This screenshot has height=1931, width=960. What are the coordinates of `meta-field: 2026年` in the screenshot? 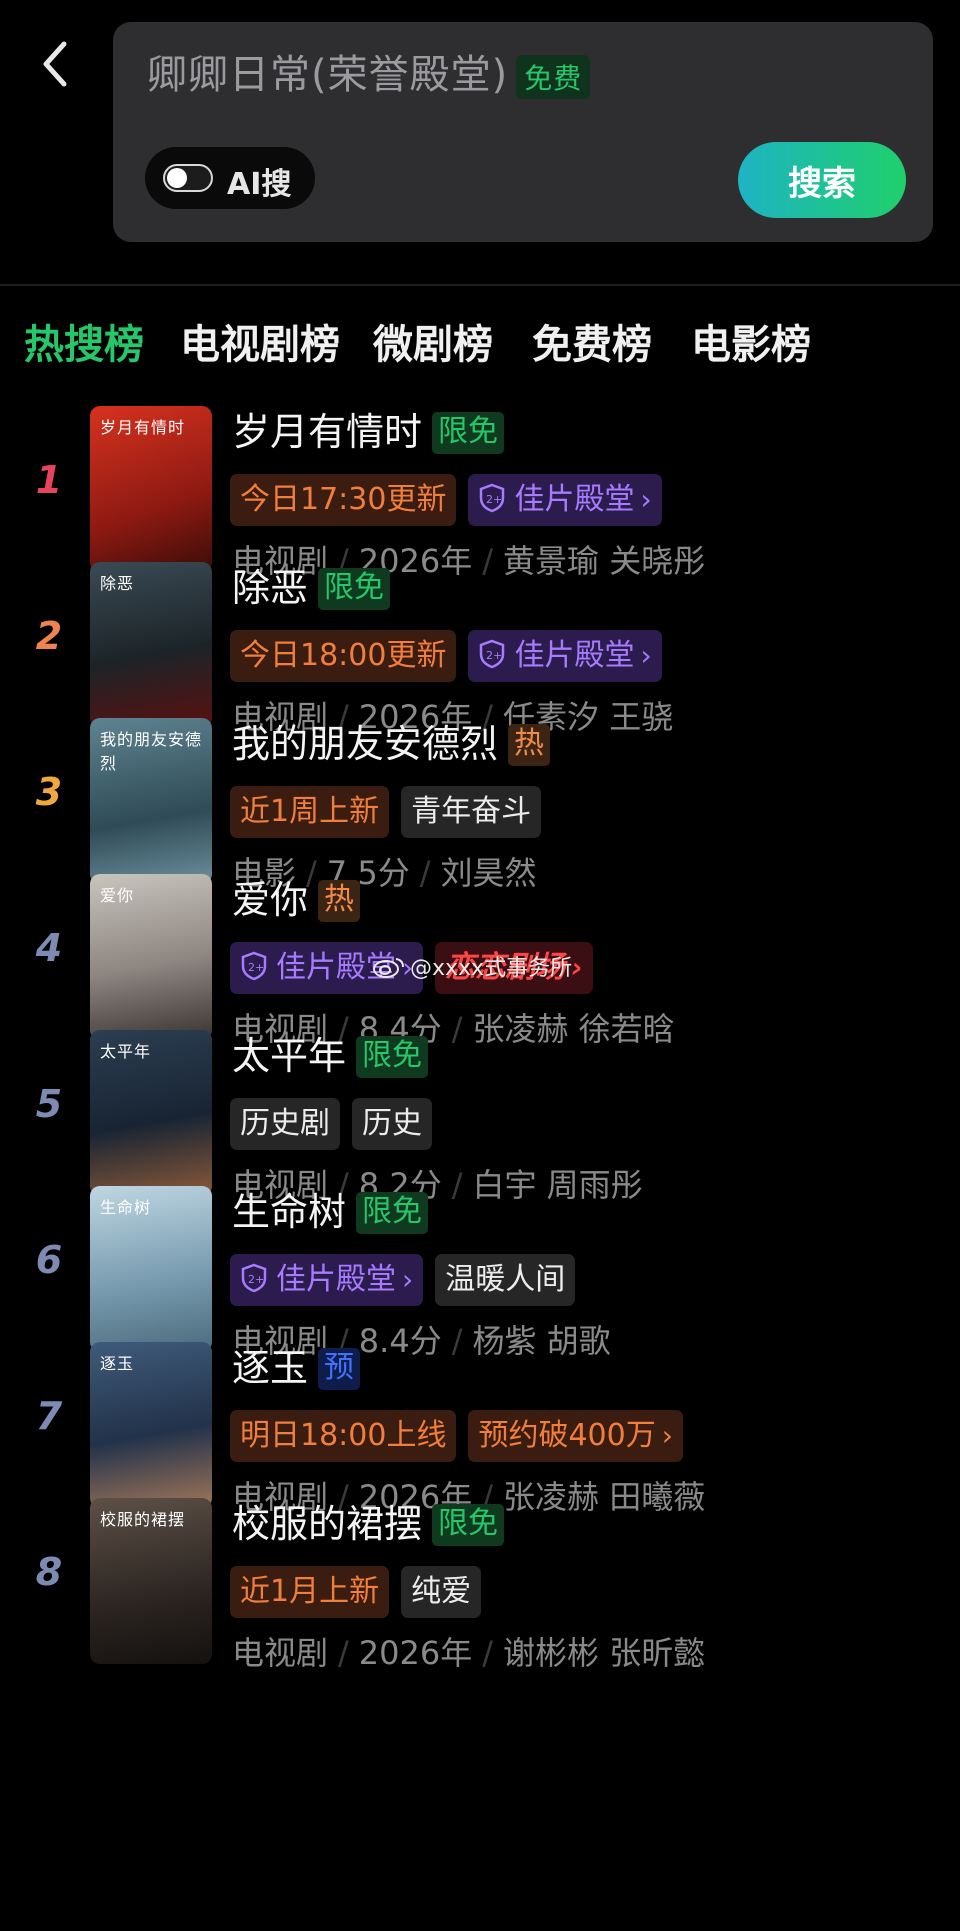 It's located at (415, 1653).